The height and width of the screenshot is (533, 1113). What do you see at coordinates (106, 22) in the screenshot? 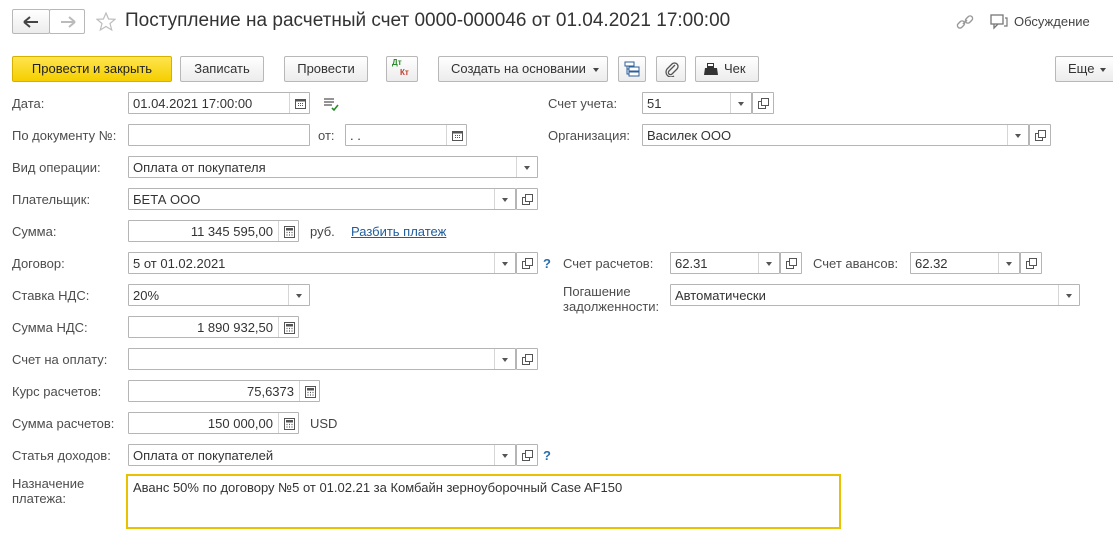
I see `star-icon` at bounding box center [106, 22].